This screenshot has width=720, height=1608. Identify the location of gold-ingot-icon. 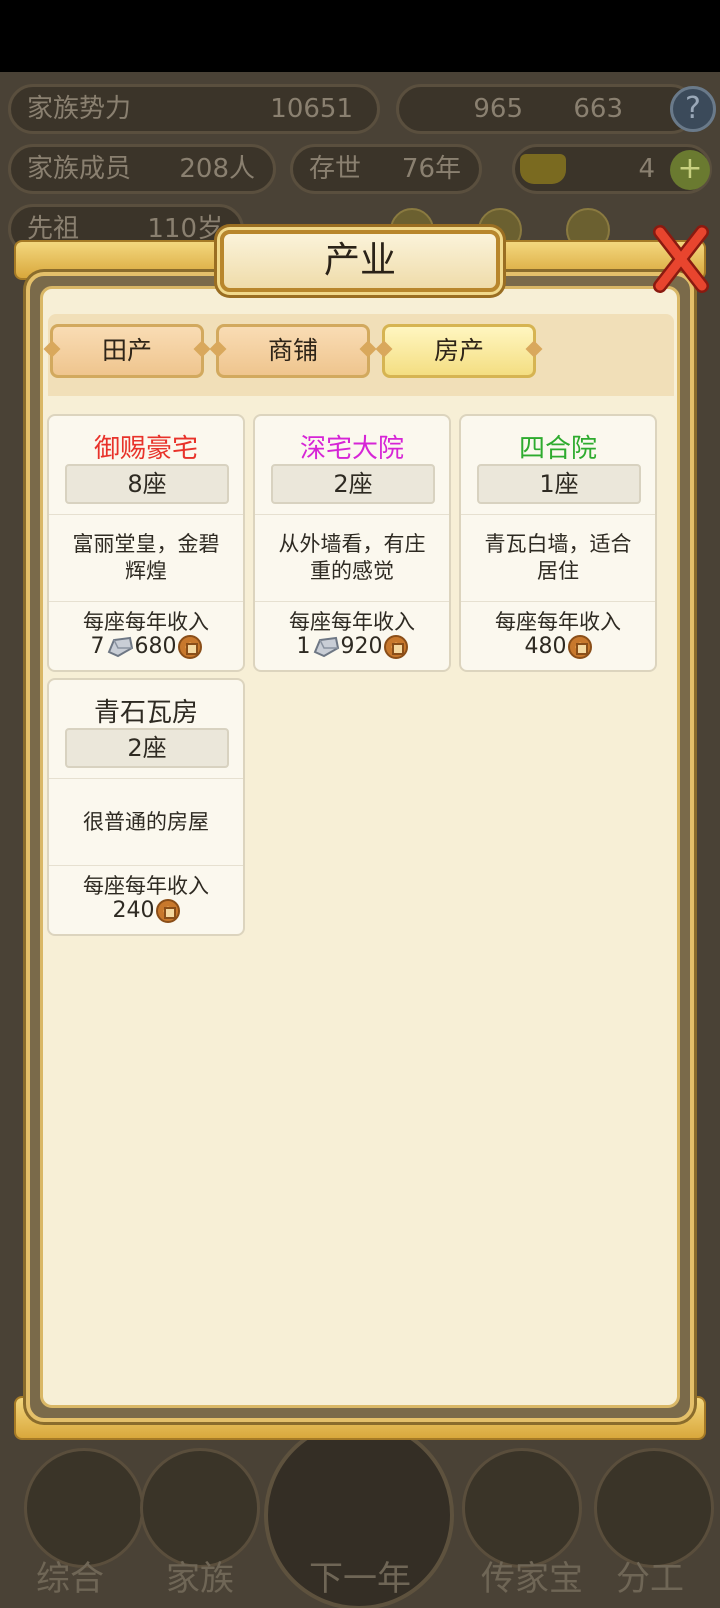
(543, 169).